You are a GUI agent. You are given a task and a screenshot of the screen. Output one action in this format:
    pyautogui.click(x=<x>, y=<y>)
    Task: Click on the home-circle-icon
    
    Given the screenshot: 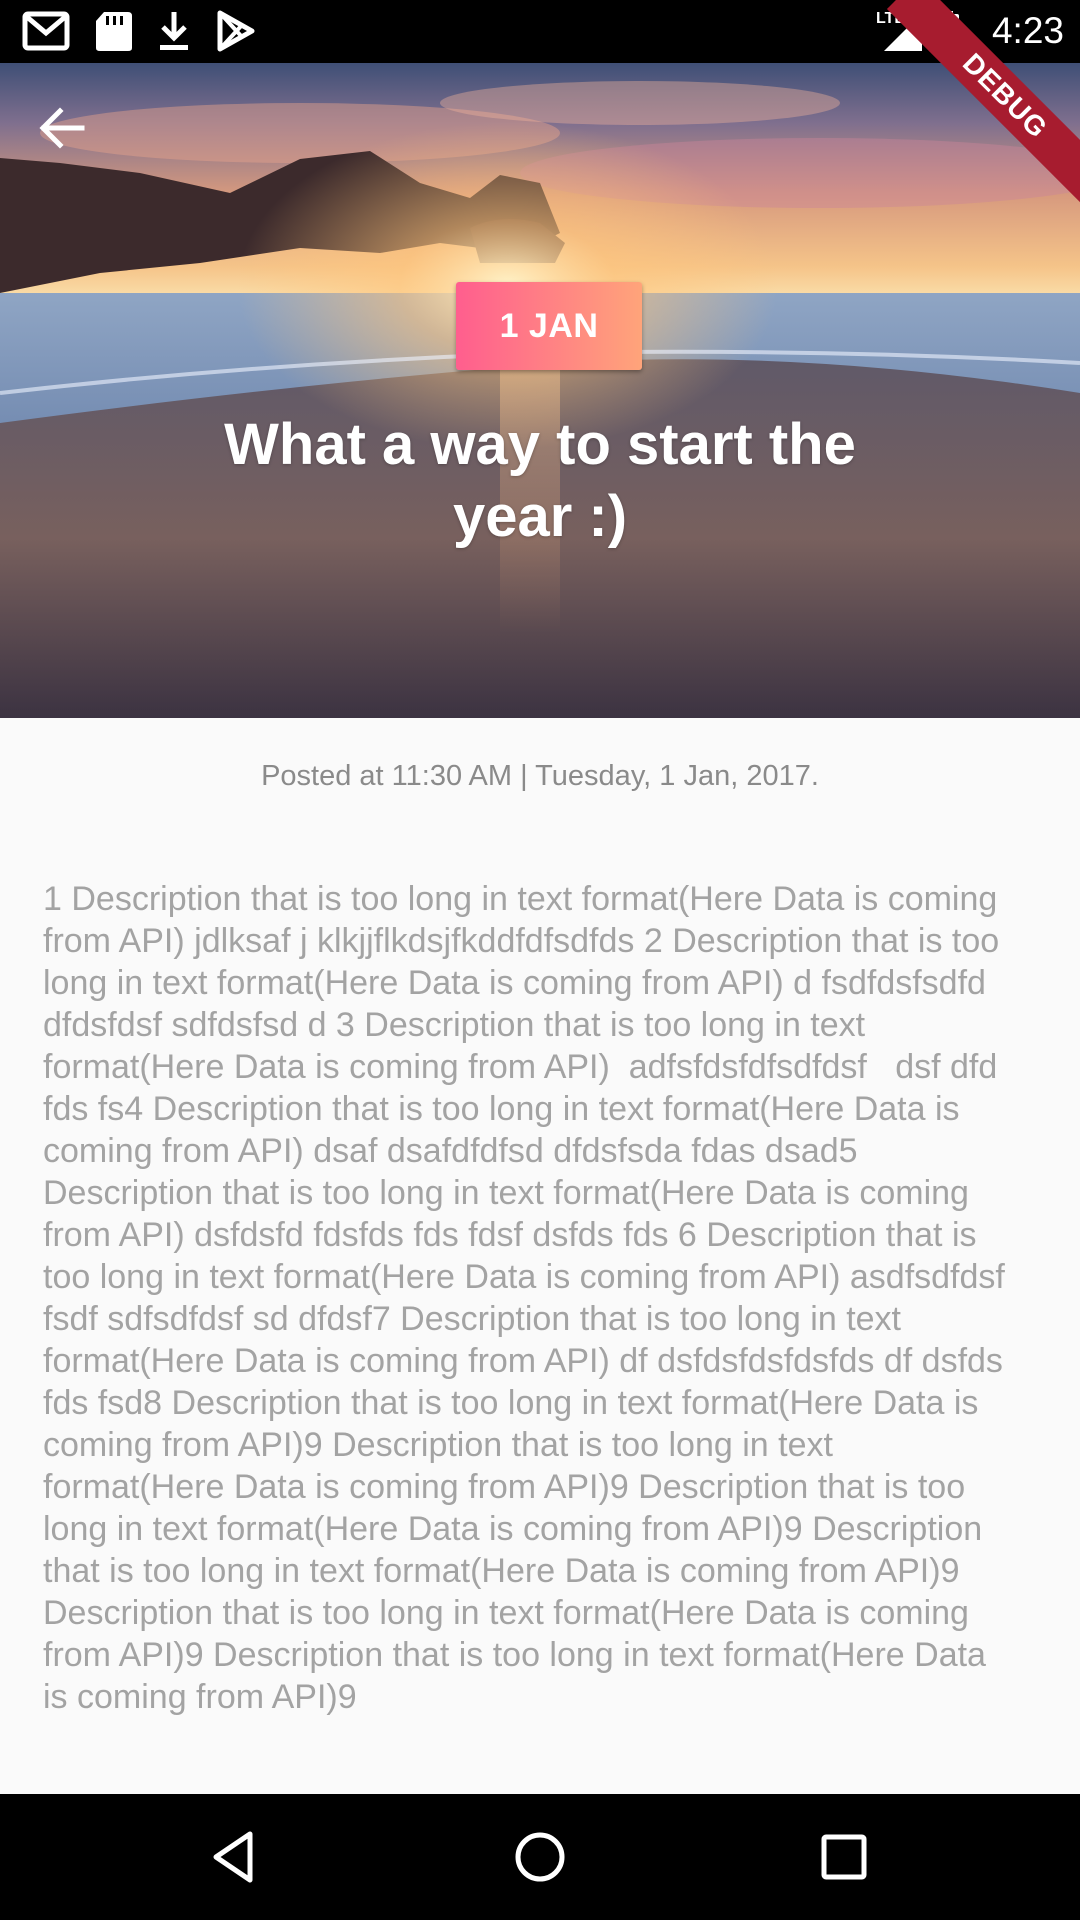 What is the action you would take?
    pyautogui.click(x=540, y=1857)
    